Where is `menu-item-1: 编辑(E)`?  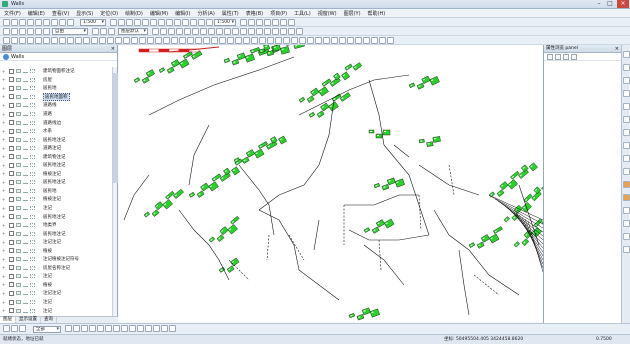 menu-item-1: 编辑(E) is located at coordinates (36, 13).